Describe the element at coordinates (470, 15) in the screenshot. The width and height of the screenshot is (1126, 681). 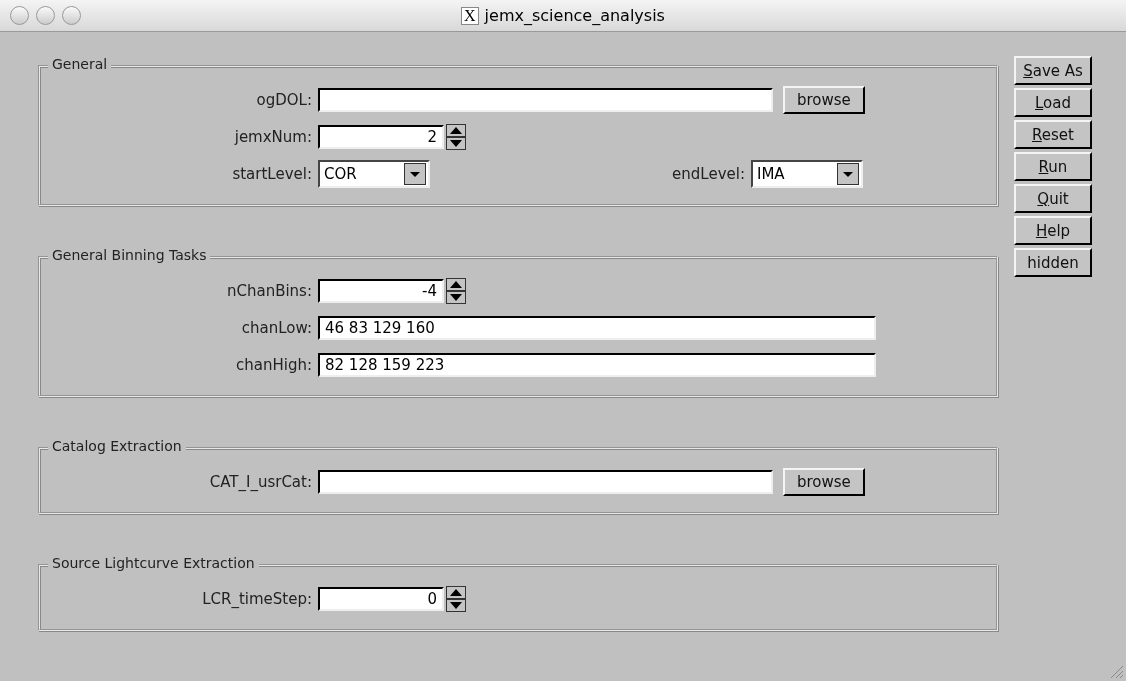
I see `x11-icon: X` at that location.